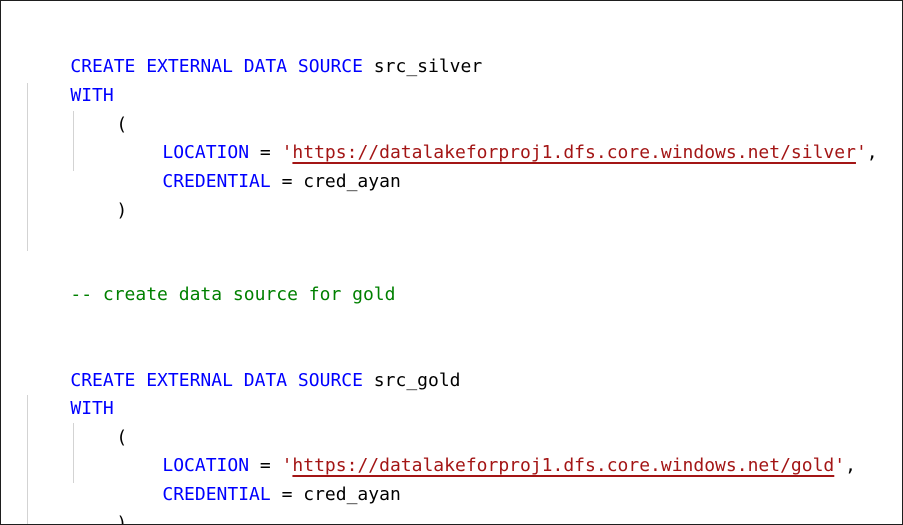  What do you see at coordinates (211, 279) in the screenshot?
I see `code-line: -- create data source for gold` at bounding box center [211, 279].